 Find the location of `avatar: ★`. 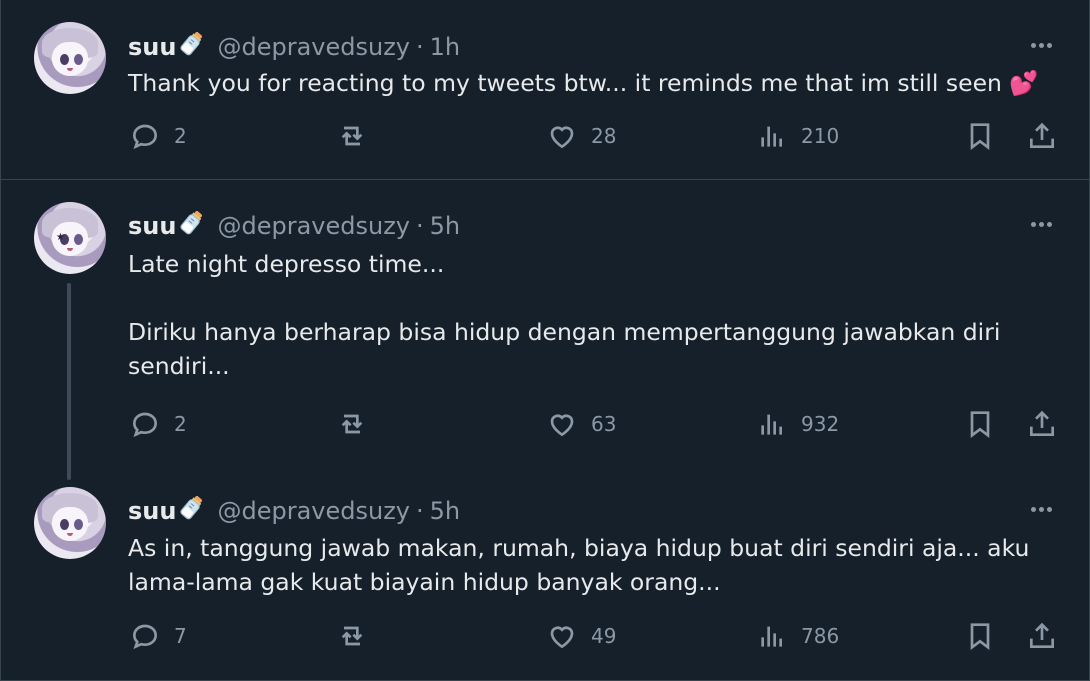

avatar: ★ is located at coordinates (70, 238).